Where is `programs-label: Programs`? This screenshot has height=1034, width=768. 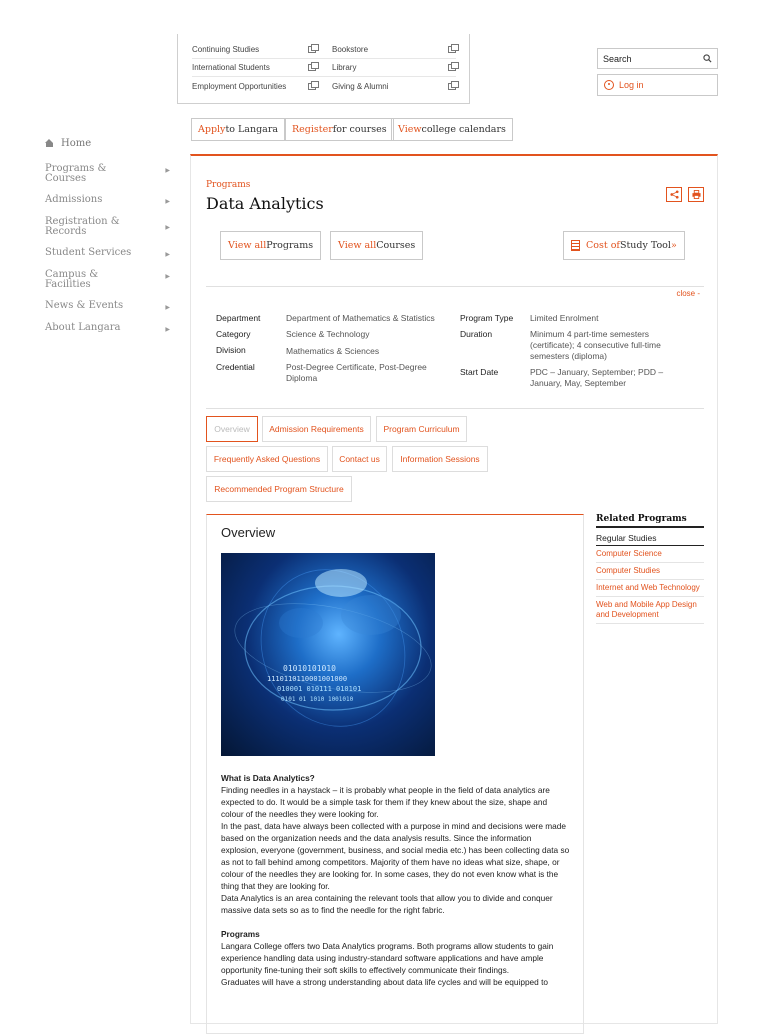 programs-label: Programs is located at coordinates (290, 245).